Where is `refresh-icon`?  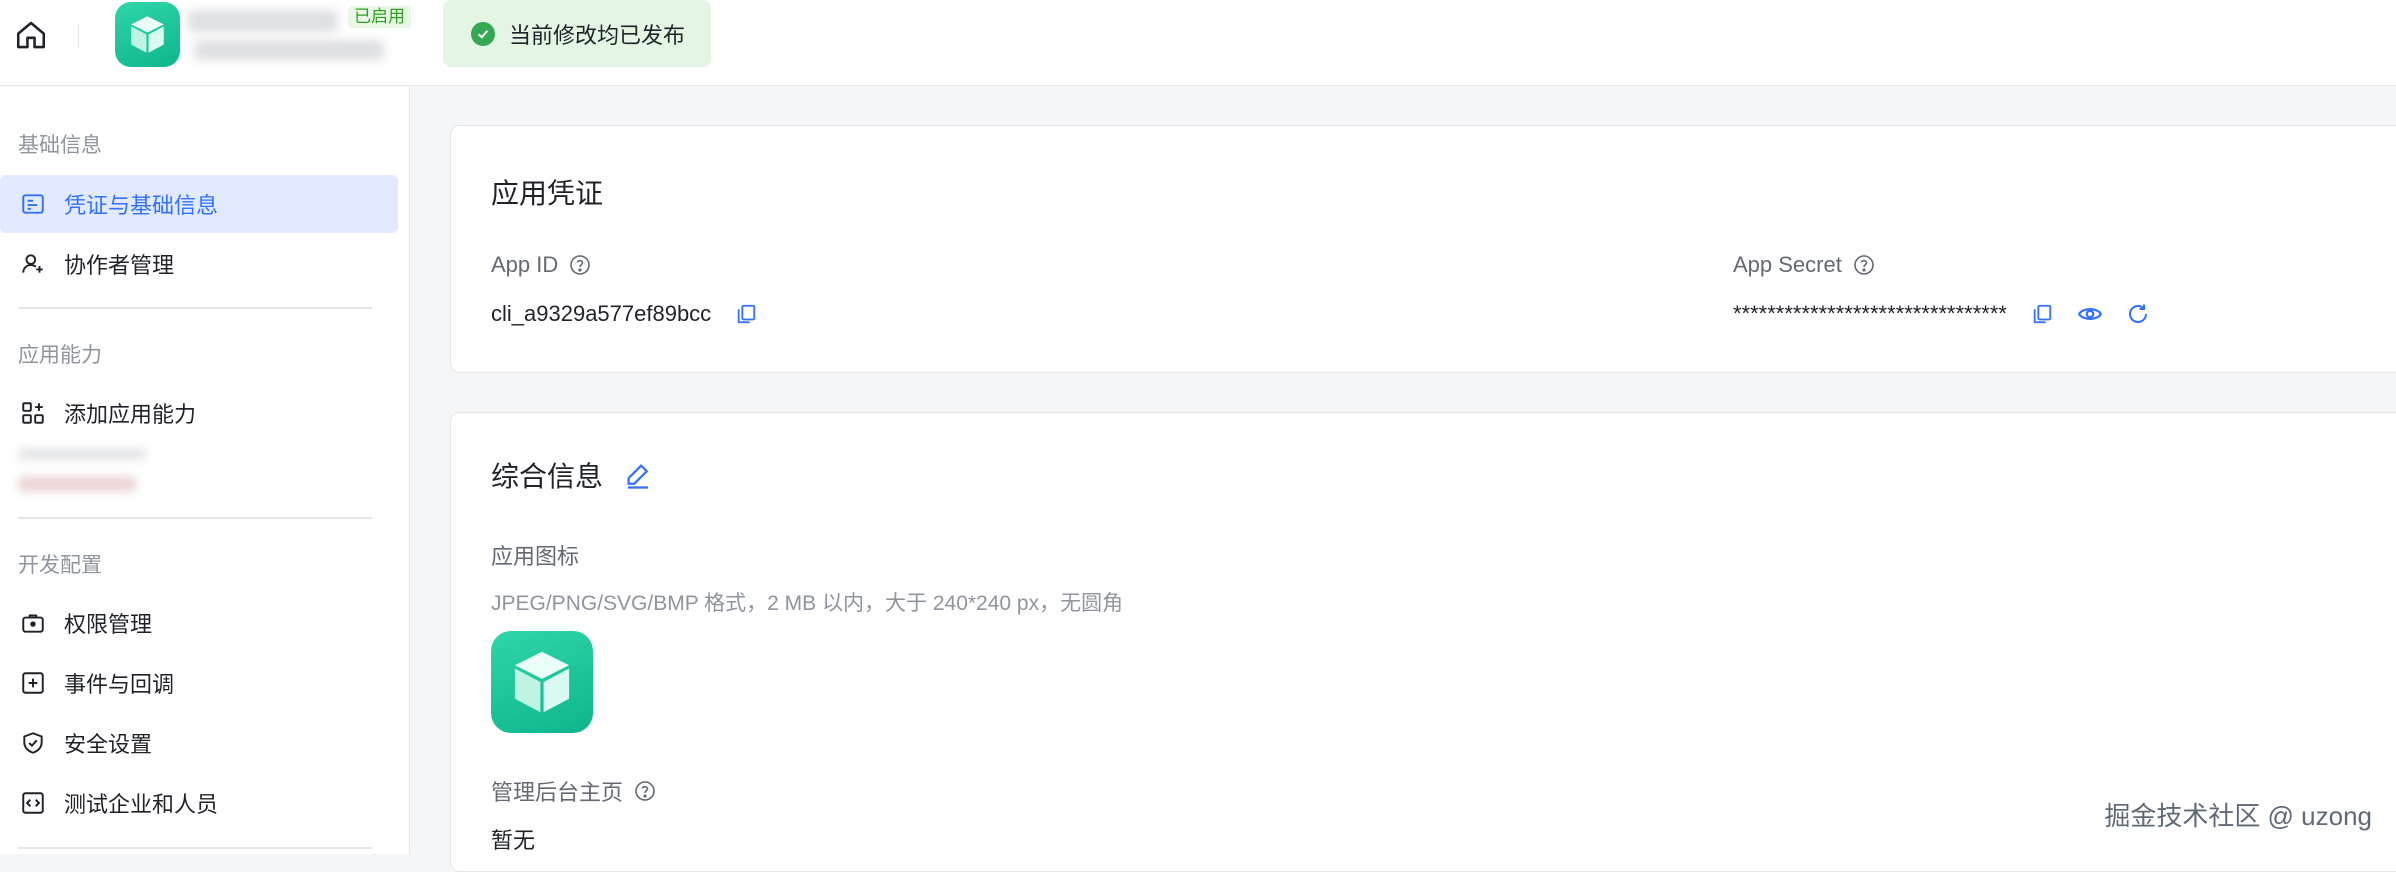
refresh-icon is located at coordinates (2138, 314).